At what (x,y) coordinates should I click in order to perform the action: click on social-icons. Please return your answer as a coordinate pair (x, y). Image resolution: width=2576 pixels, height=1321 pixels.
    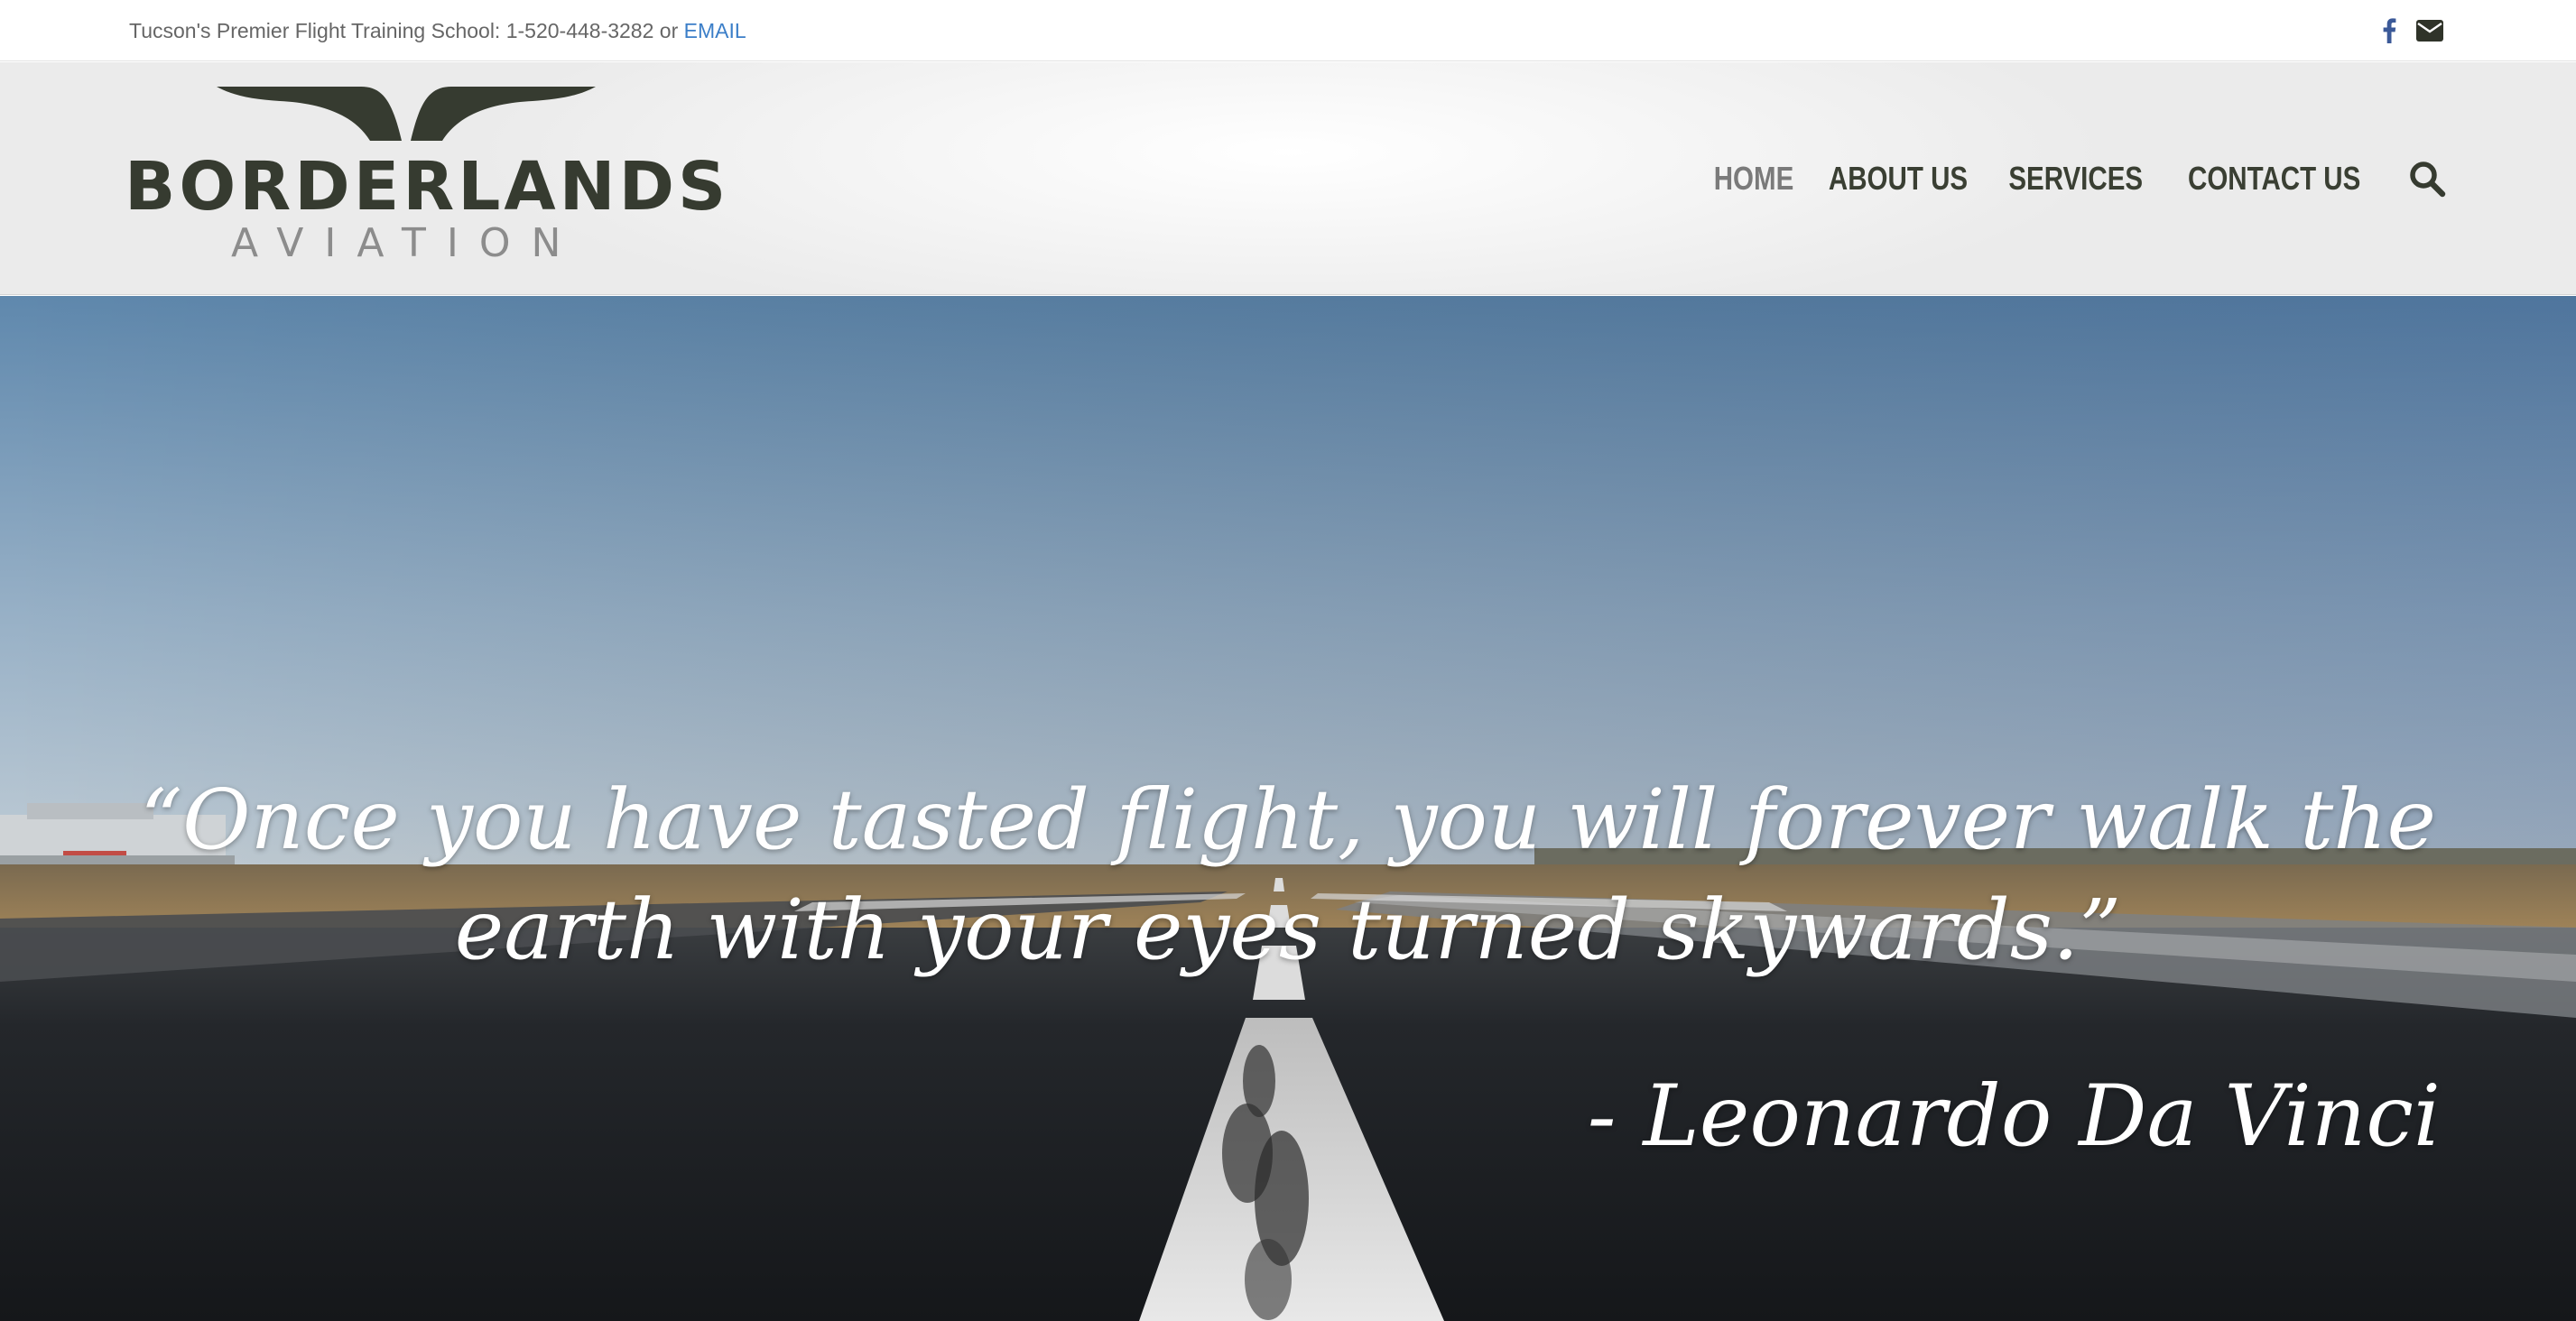
    Looking at the image, I should click on (2412, 30).